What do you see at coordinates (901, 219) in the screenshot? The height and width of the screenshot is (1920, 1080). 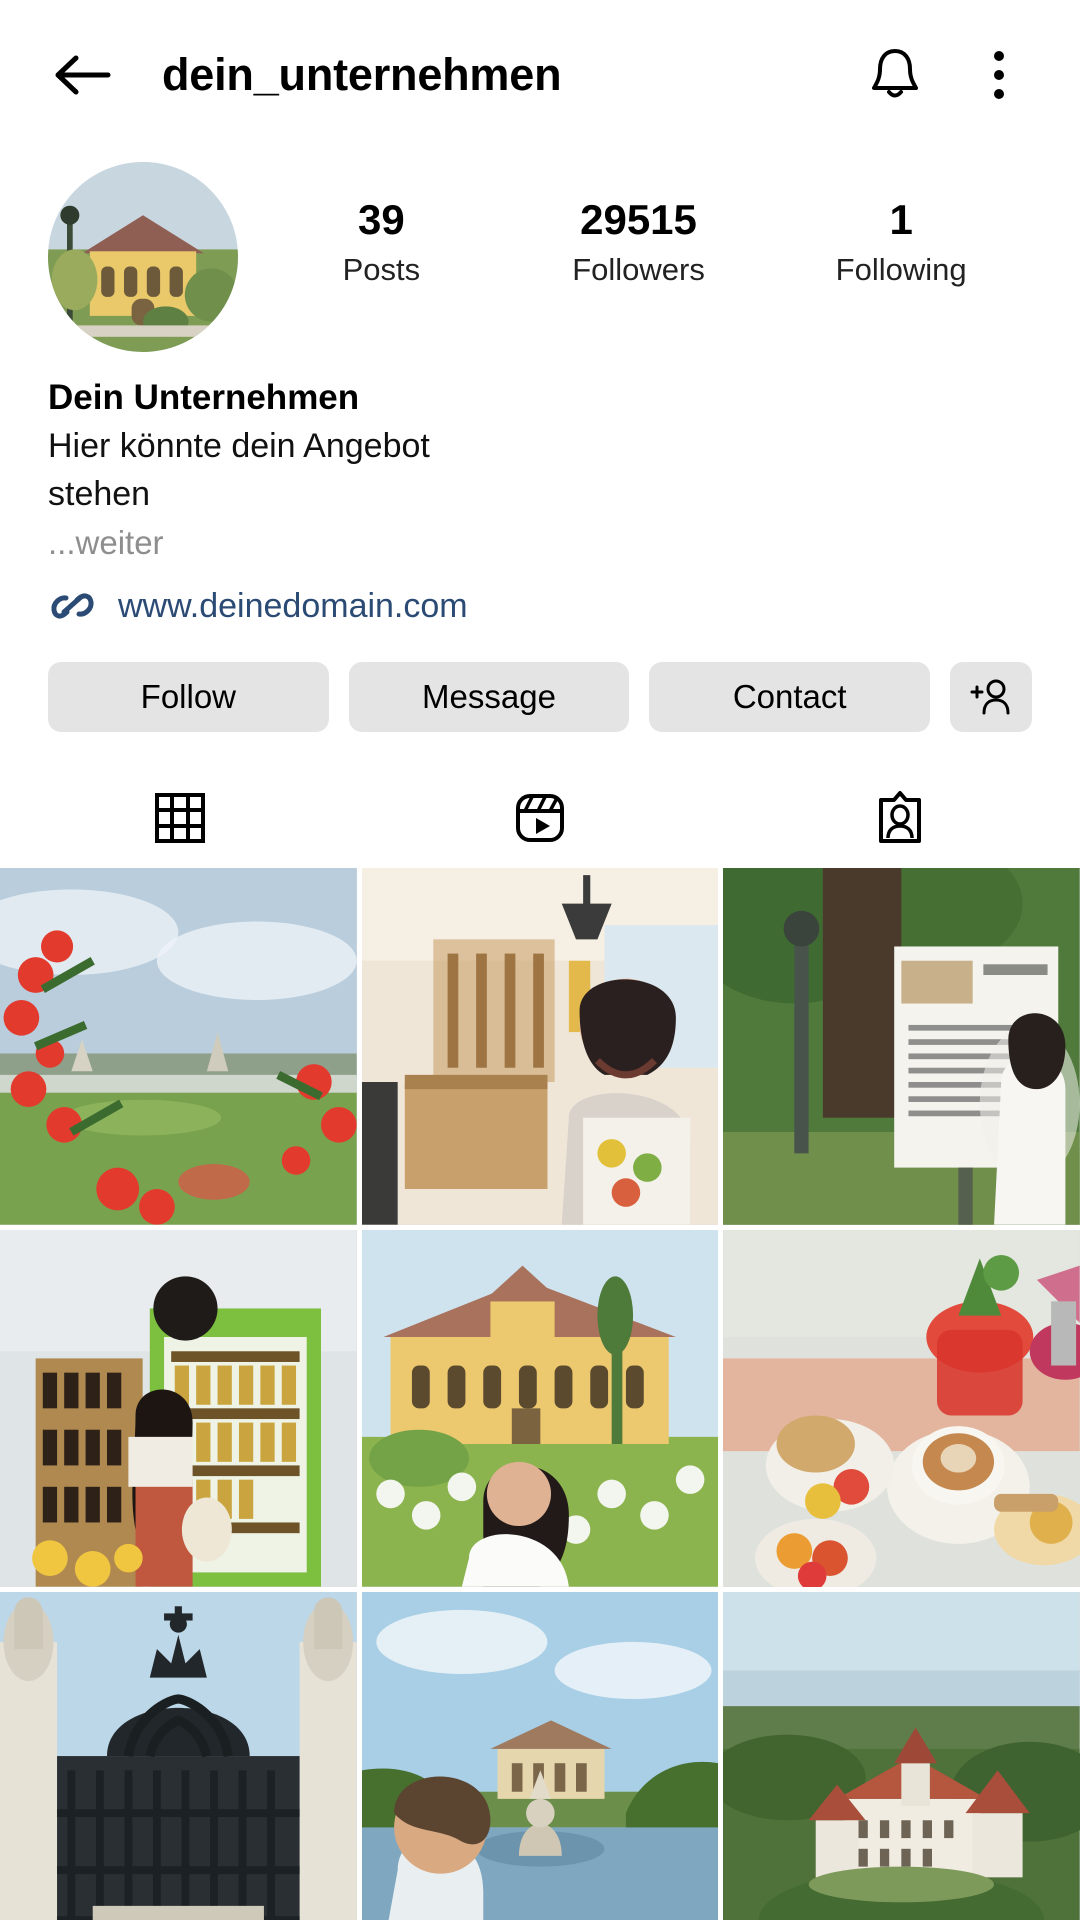 I see `following-count: 1` at bounding box center [901, 219].